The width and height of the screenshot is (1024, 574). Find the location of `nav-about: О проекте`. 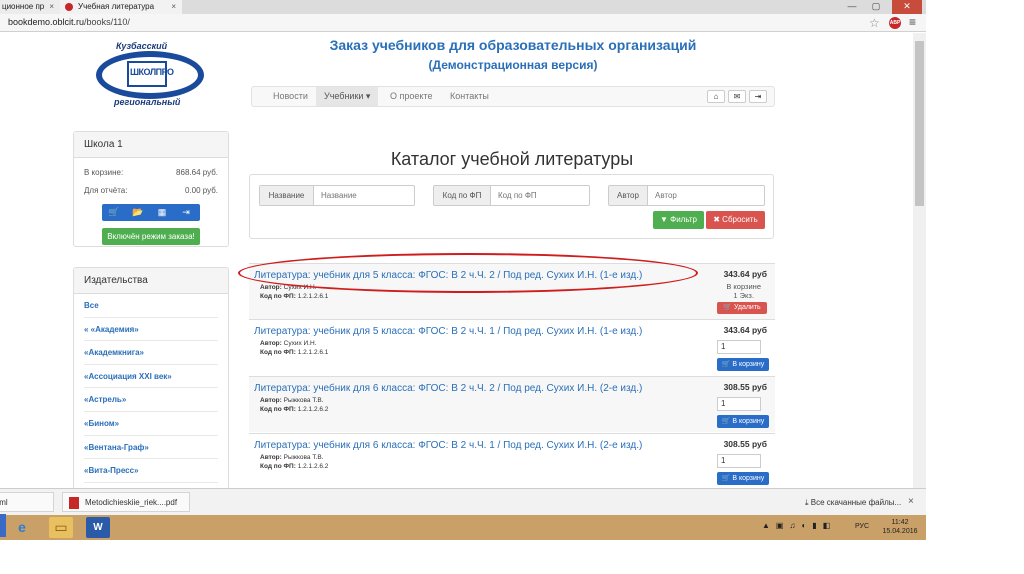

nav-about: О проекте is located at coordinates (411, 96).